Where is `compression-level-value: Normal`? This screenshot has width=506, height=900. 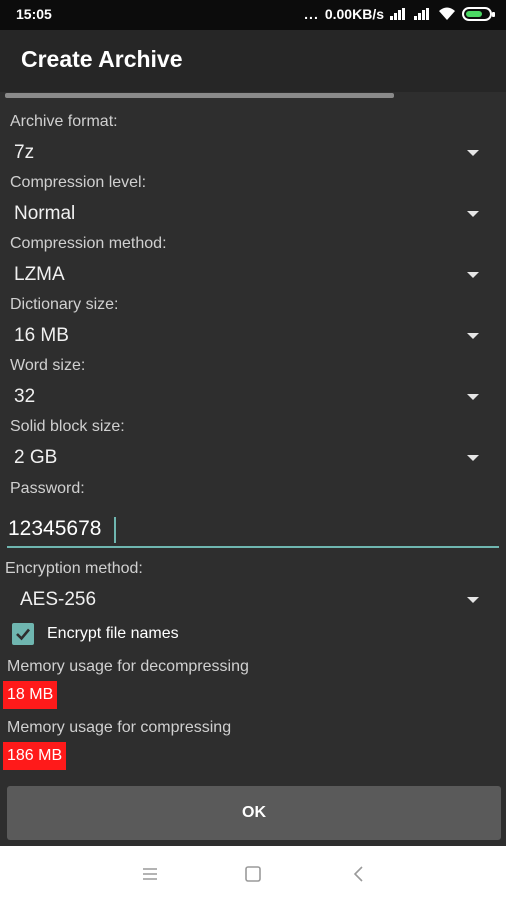 compression-level-value: Normal is located at coordinates (45, 213).